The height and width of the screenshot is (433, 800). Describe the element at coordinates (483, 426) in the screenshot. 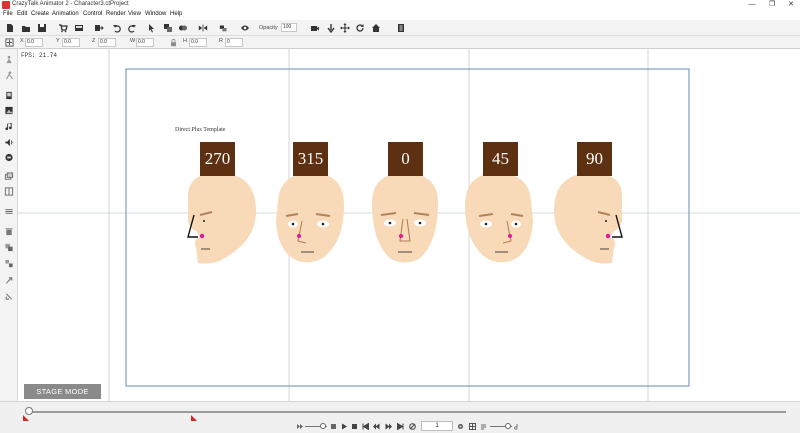

I see `zoom-icon` at that location.